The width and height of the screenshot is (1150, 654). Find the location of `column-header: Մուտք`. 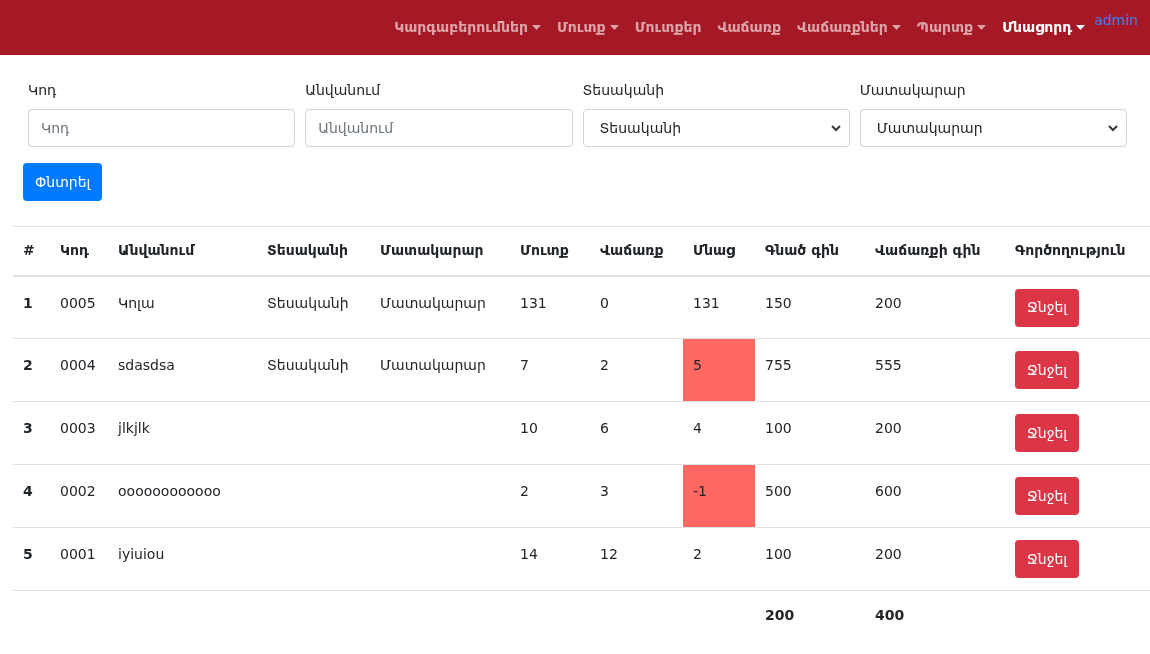

column-header: Մուտք is located at coordinates (550, 251).